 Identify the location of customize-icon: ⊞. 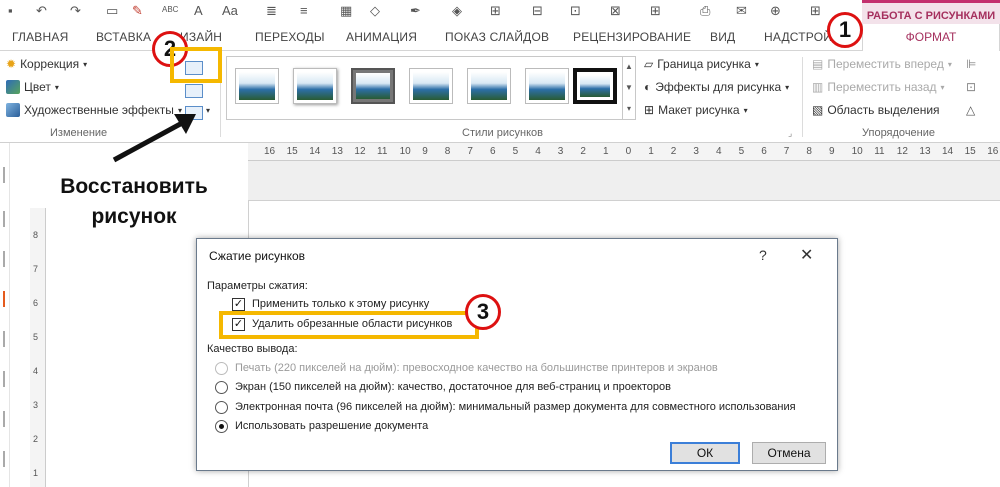
(815, 11).